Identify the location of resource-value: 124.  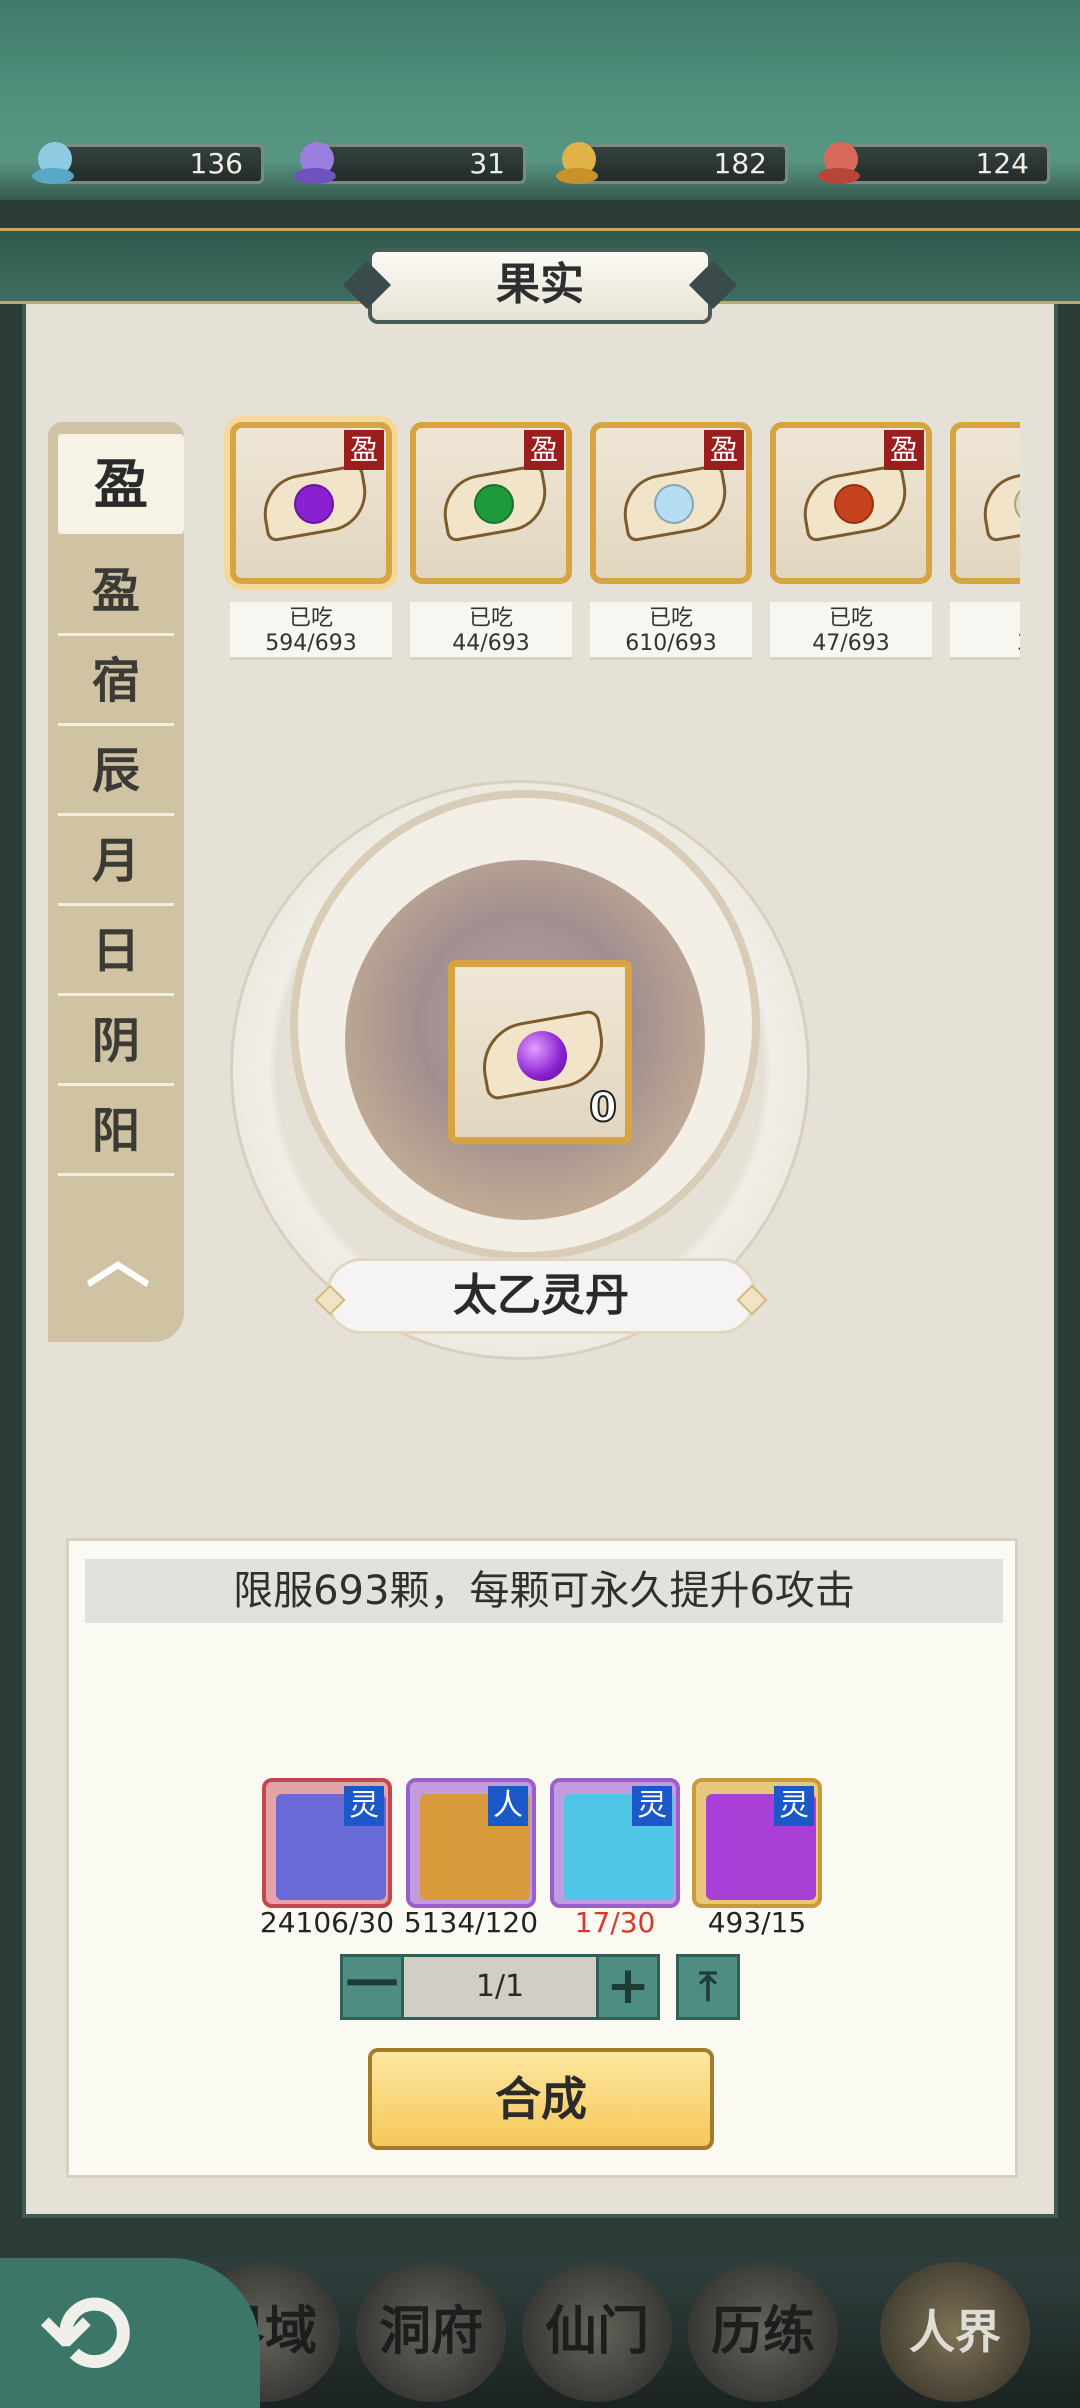
(945, 164).